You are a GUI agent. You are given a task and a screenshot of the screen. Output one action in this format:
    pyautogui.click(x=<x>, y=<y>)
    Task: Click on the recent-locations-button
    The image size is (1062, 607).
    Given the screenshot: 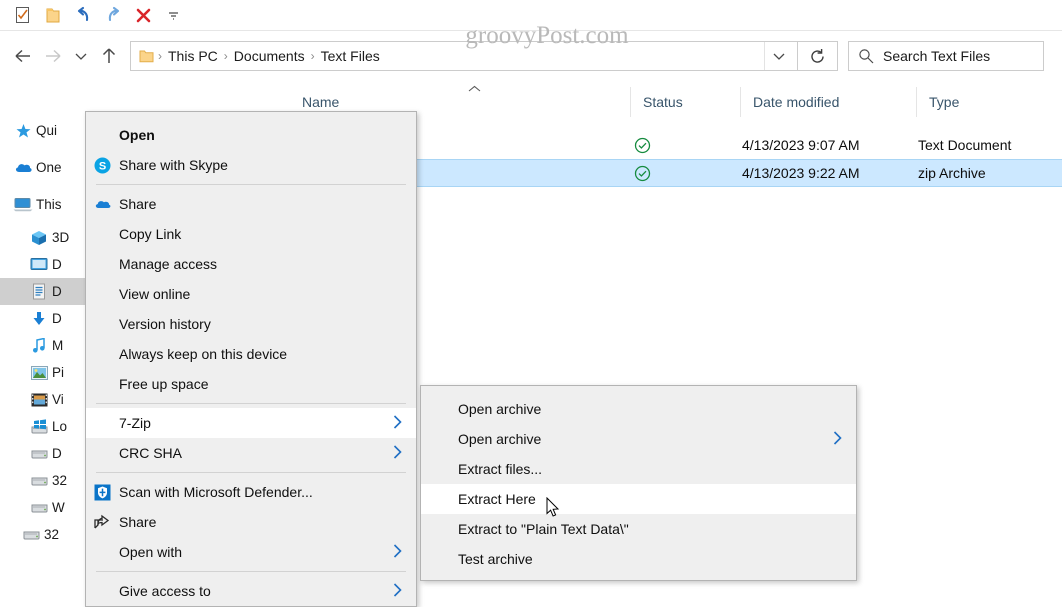 What is the action you would take?
    pyautogui.click(x=81, y=56)
    